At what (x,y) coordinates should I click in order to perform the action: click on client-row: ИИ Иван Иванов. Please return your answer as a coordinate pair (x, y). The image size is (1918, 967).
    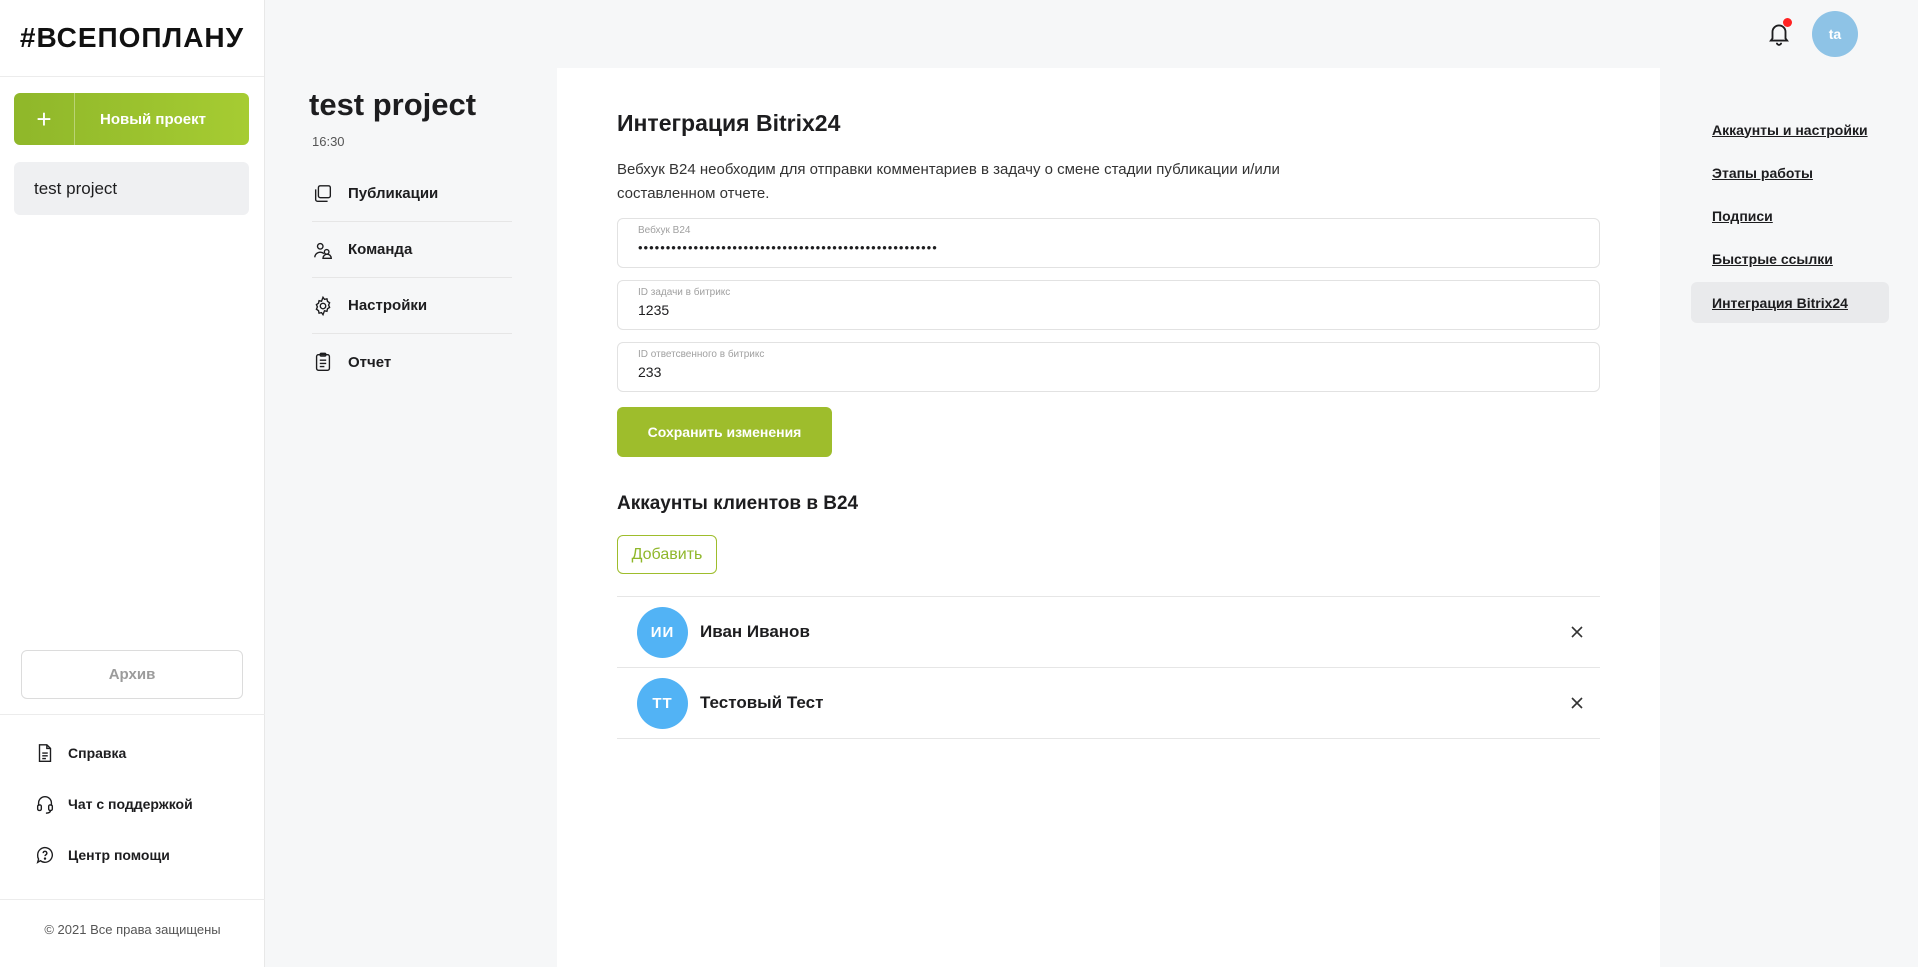
    Looking at the image, I should click on (1108, 632).